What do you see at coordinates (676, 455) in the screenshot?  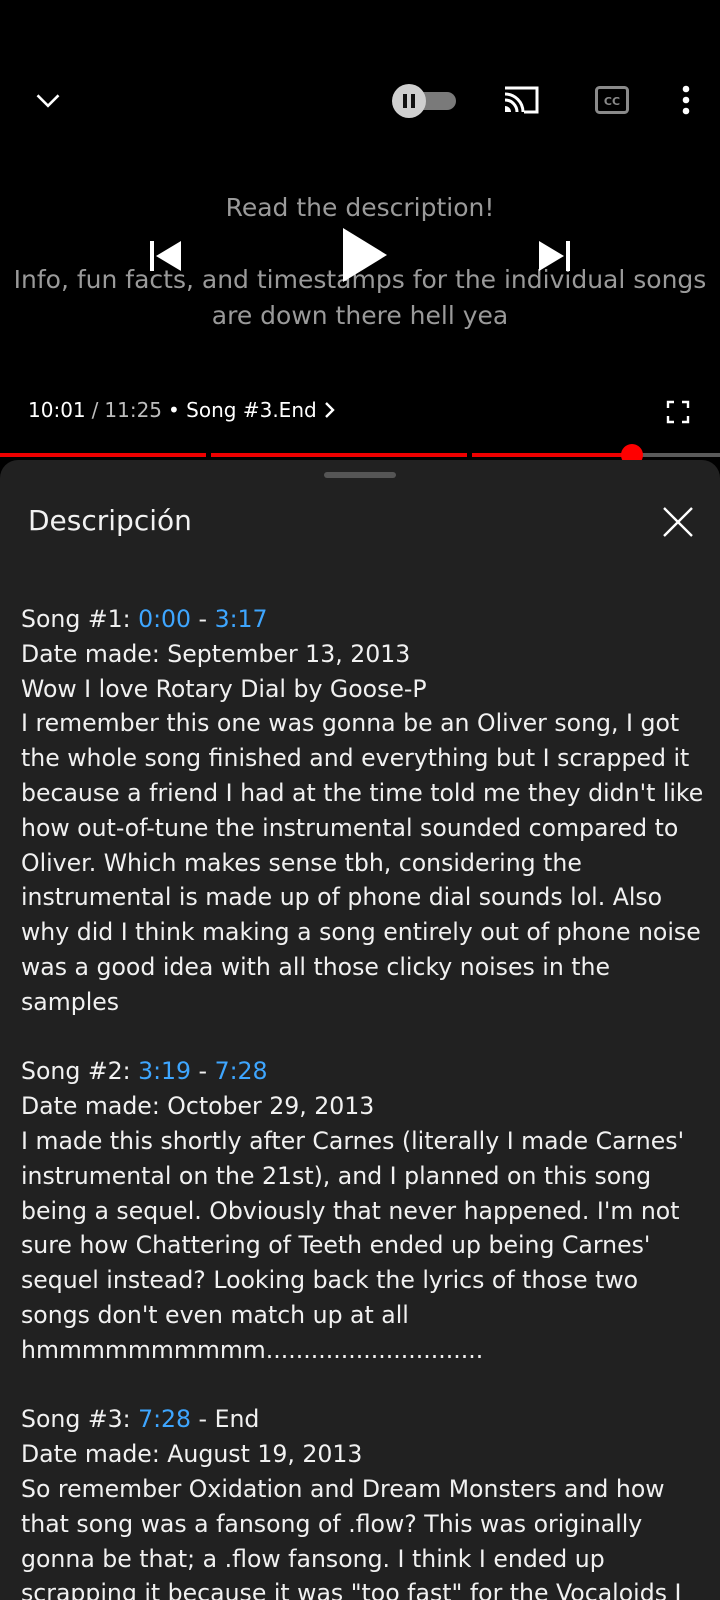 I see `chapter-segment-remaining` at bounding box center [676, 455].